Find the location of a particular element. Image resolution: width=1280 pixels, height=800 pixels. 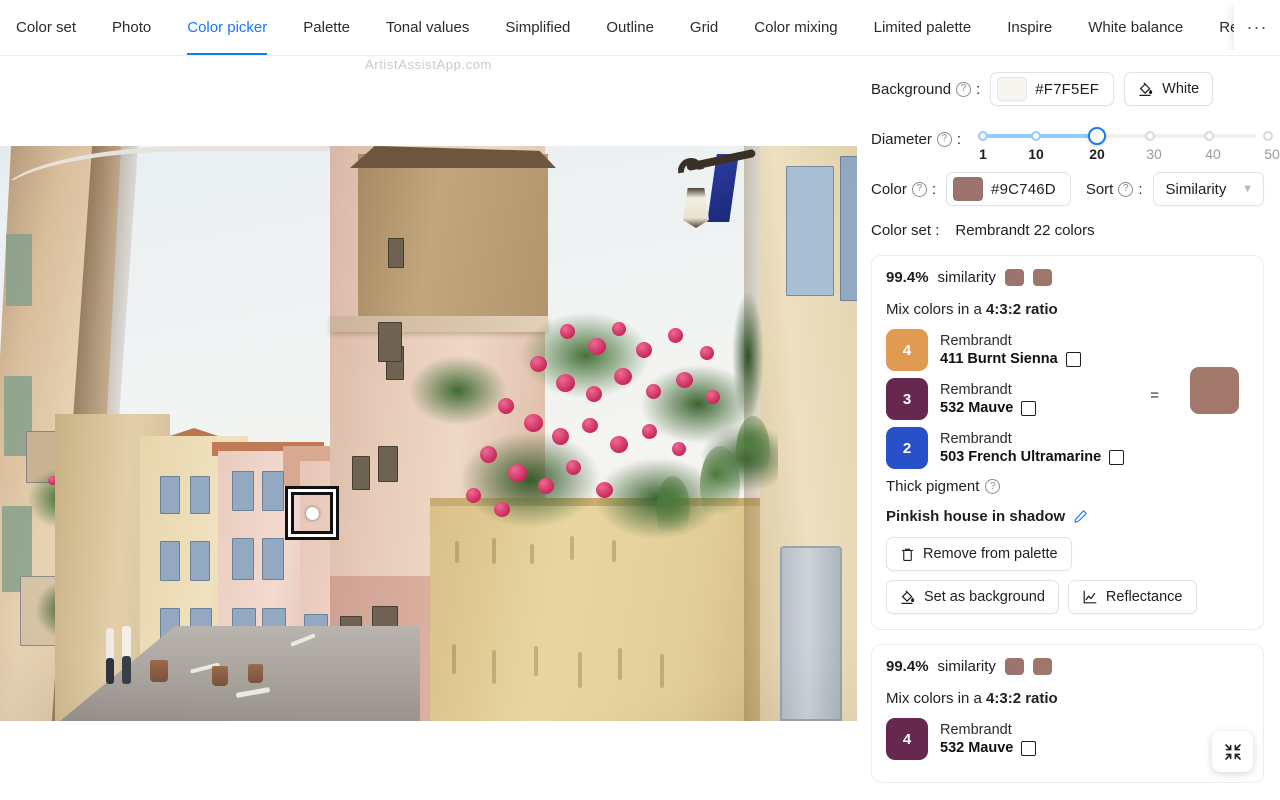

sort-label-text: Sort is located at coordinates (1099, 189).